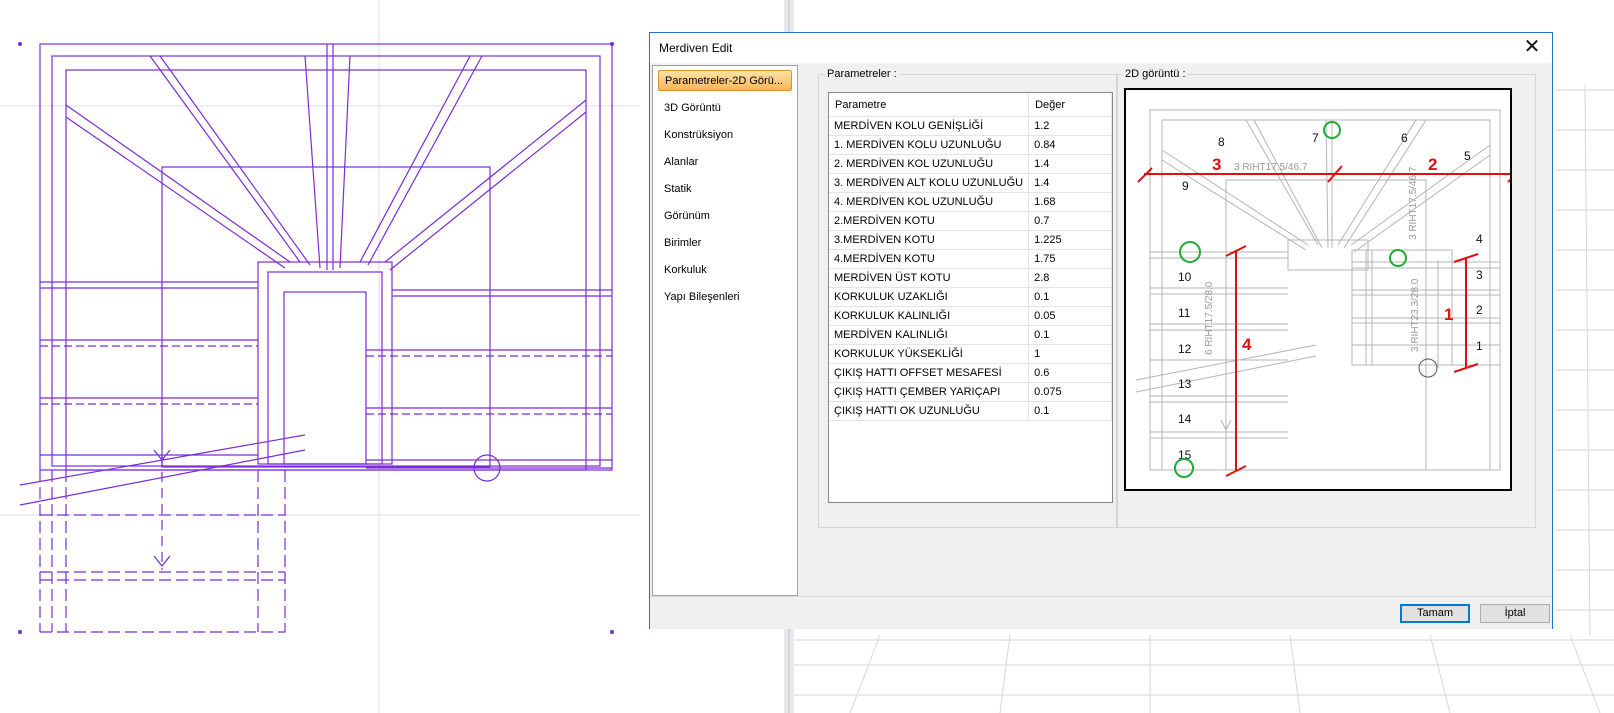 The image size is (1614, 713). Describe the element at coordinates (929, 145) in the screenshot. I see `param-name-cell: 1. MERDİVEN KOLU UZUNLUĞU` at that location.